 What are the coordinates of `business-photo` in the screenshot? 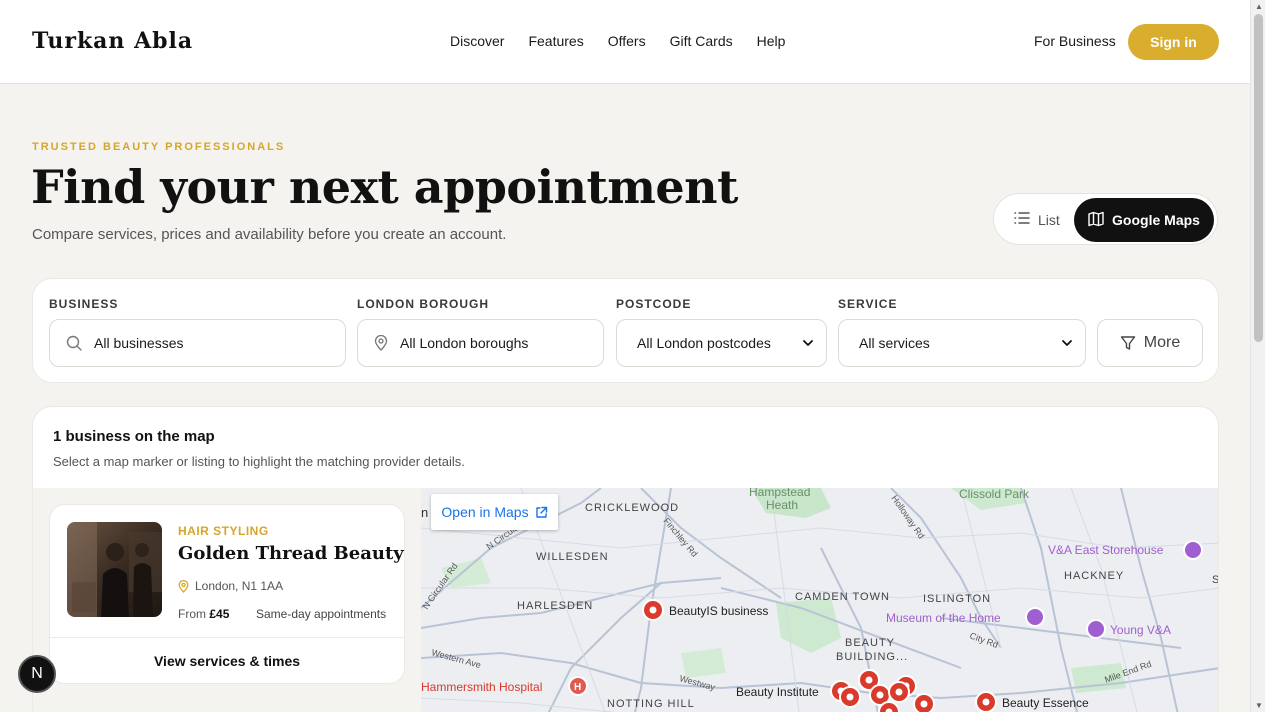 It's located at (114, 569).